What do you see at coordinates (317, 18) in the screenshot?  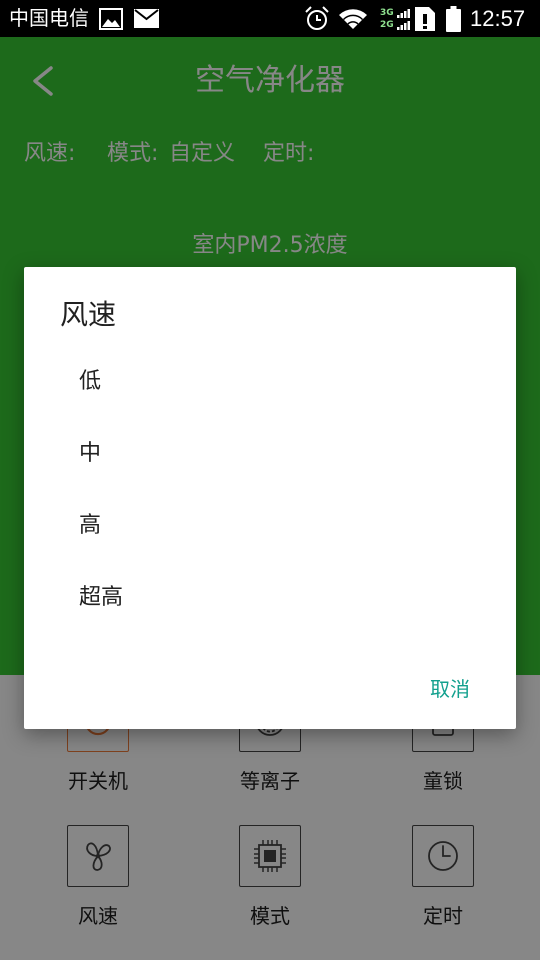 I see `alarm-icon` at bounding box center [317, 18].